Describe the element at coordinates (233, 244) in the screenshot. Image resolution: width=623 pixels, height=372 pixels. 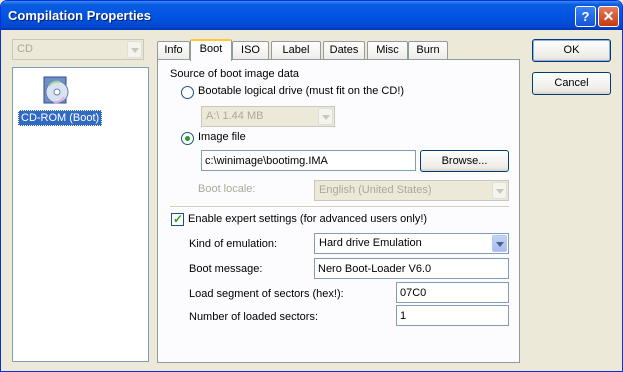
I see `emulation-label: Kind of emulation:` at that location.